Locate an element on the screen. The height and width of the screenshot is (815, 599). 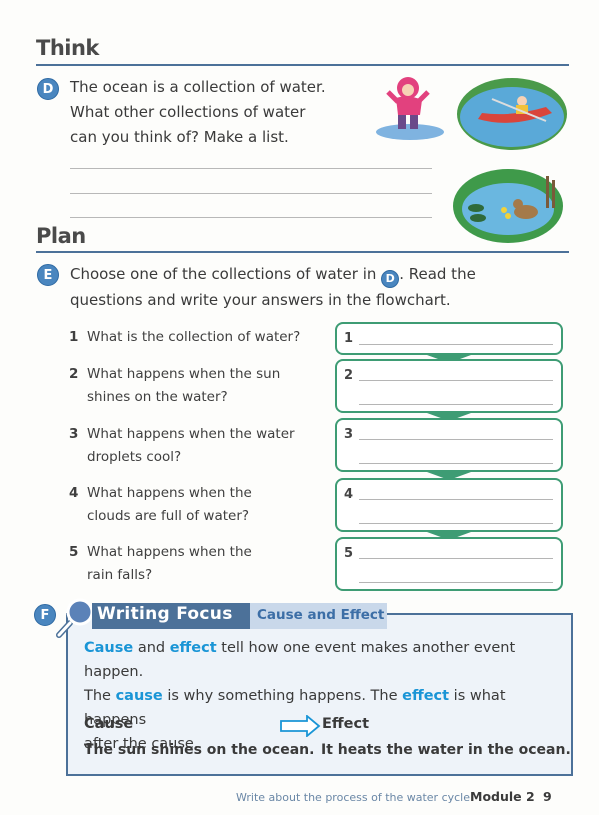
keyword-cause: Cause is located at coordinates (109, 648).